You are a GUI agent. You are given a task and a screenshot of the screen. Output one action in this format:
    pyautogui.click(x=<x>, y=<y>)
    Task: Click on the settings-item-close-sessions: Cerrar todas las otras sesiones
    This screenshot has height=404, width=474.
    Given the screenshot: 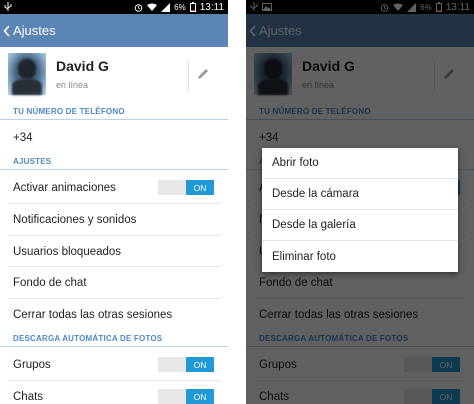 What is the action you would take?
    pyautogui.click(x=114, y=314)
    